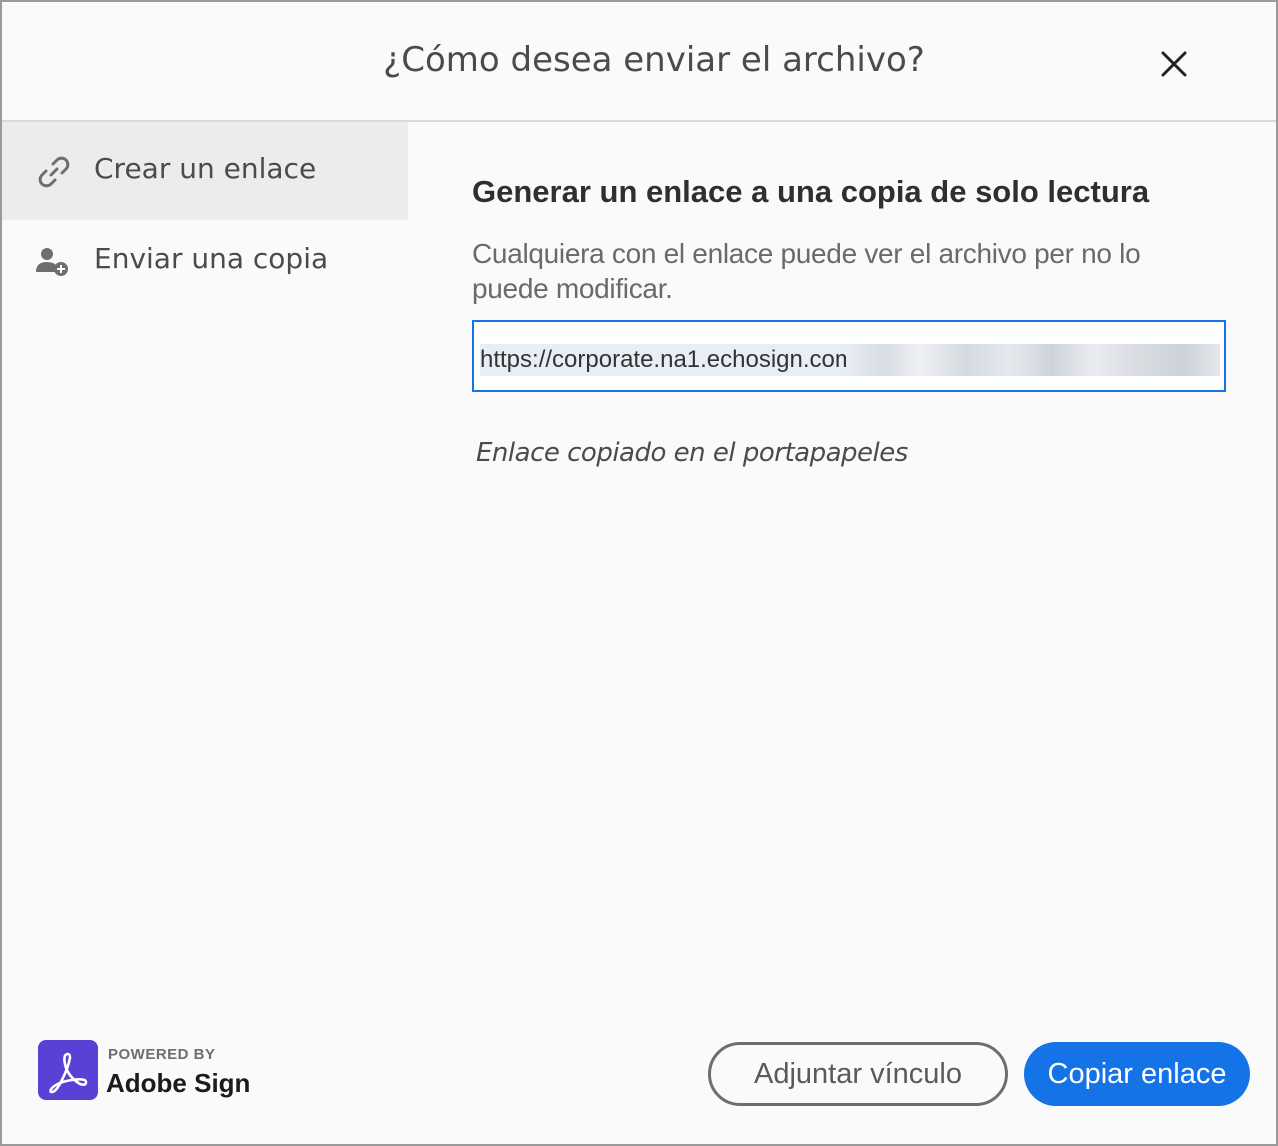 This screenshot has width=1278, height=1146. What do you see at coordinates (52, 262) in the screenshot?
I see `add-user-icon` at bounding box center [52, 262].